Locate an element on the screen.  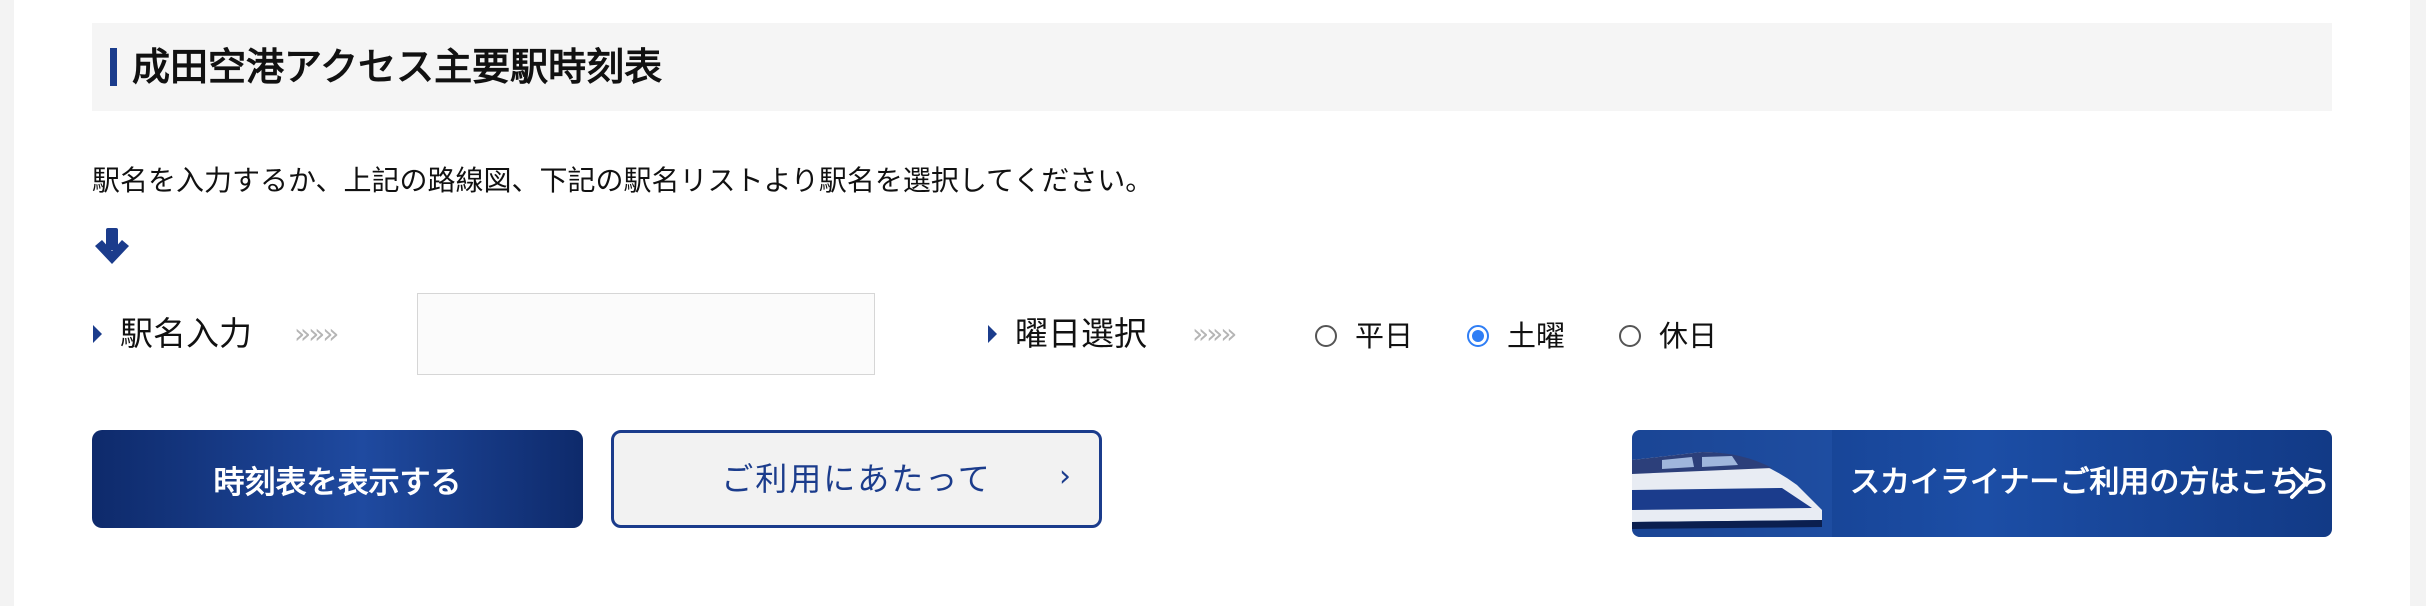
radio-label-holiday: 休日 is located at coordinates (1688, 336).